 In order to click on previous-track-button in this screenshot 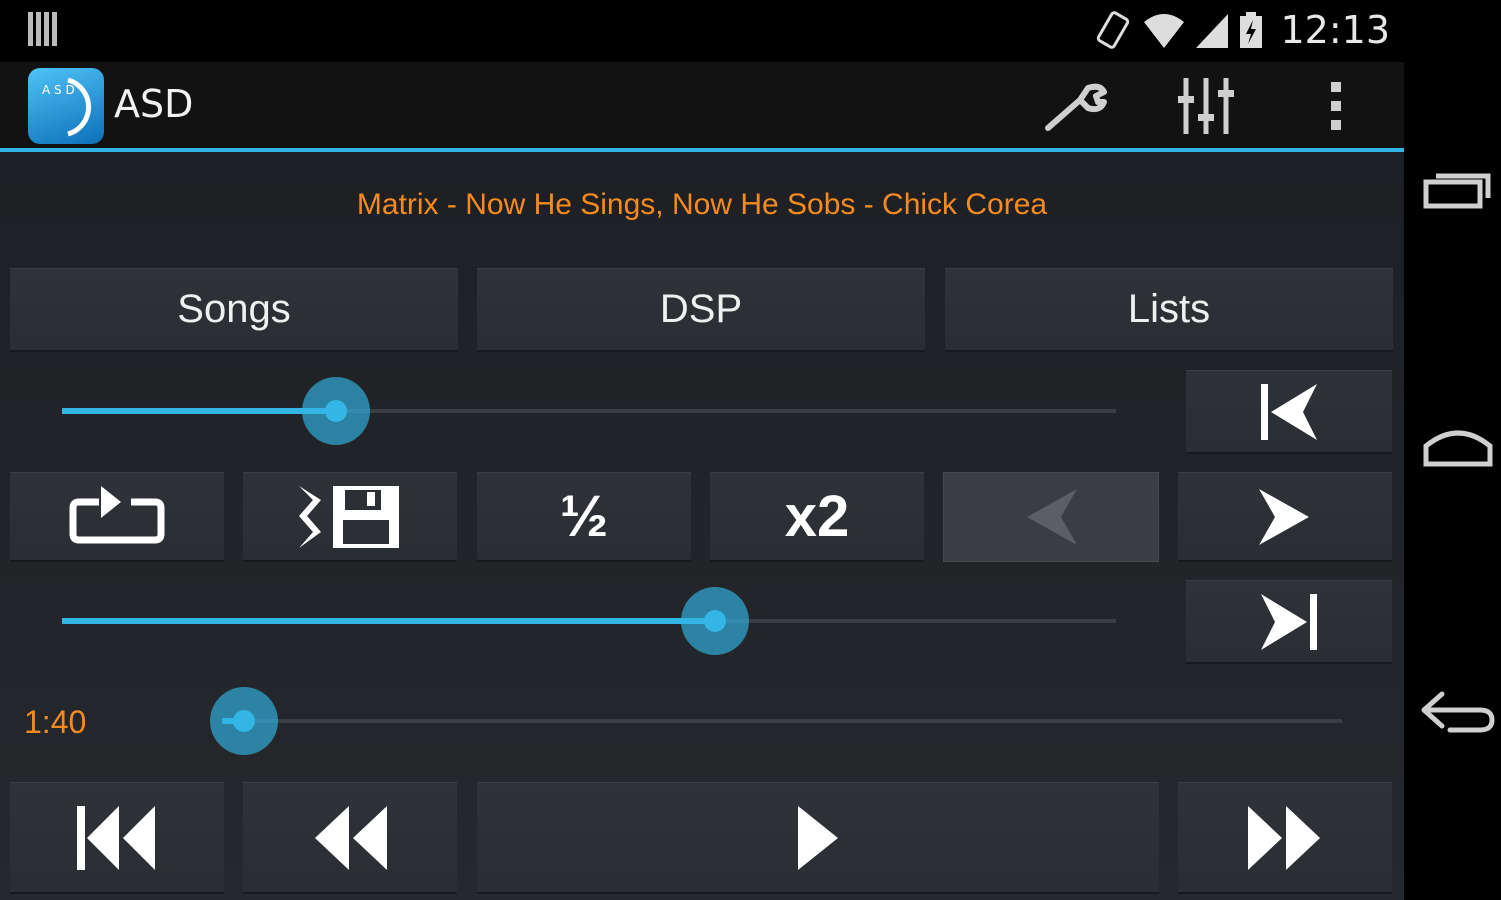, I will do `click(117, 838)`.